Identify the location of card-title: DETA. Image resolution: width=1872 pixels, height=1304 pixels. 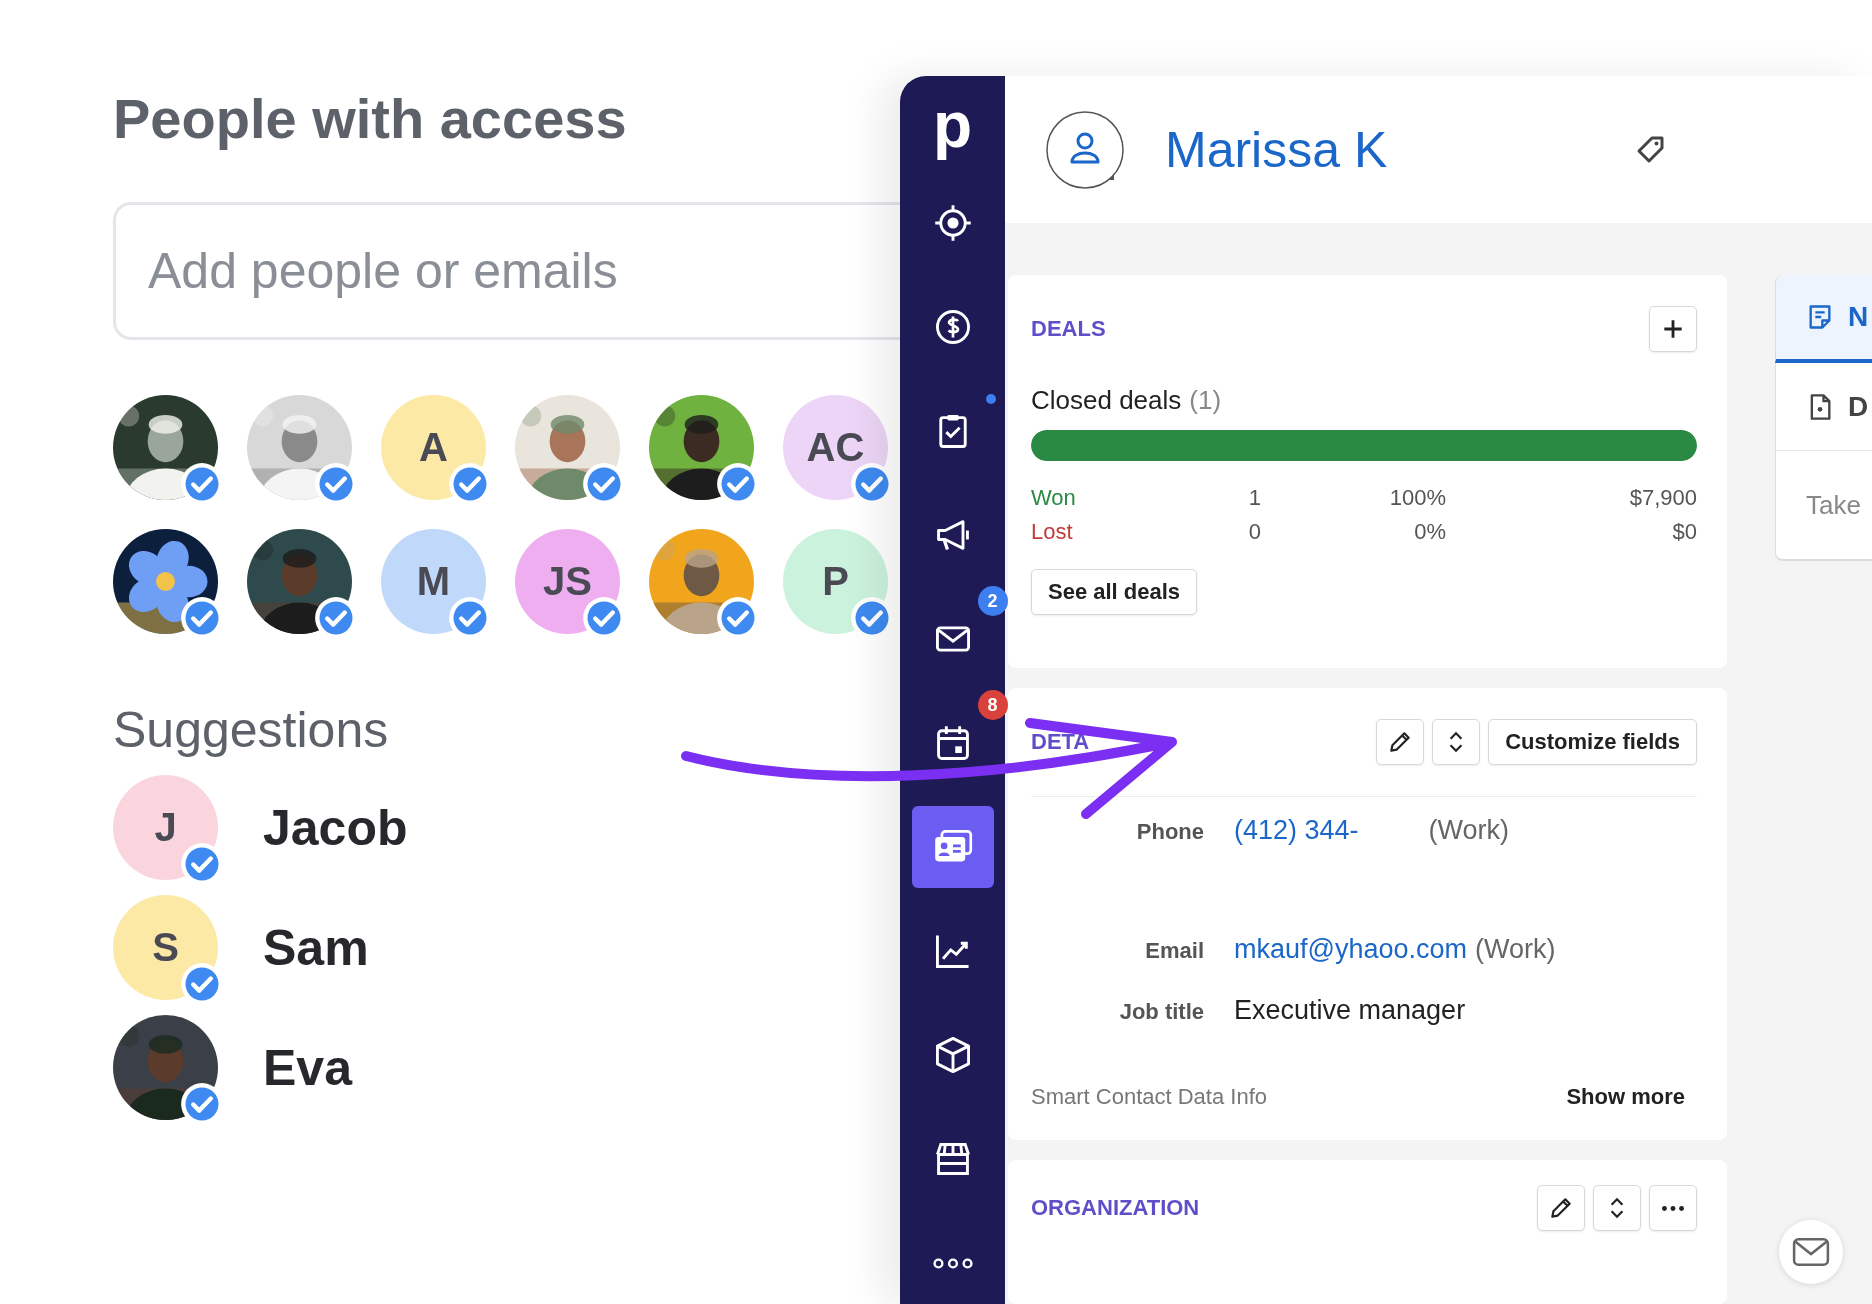
(1060, 742).